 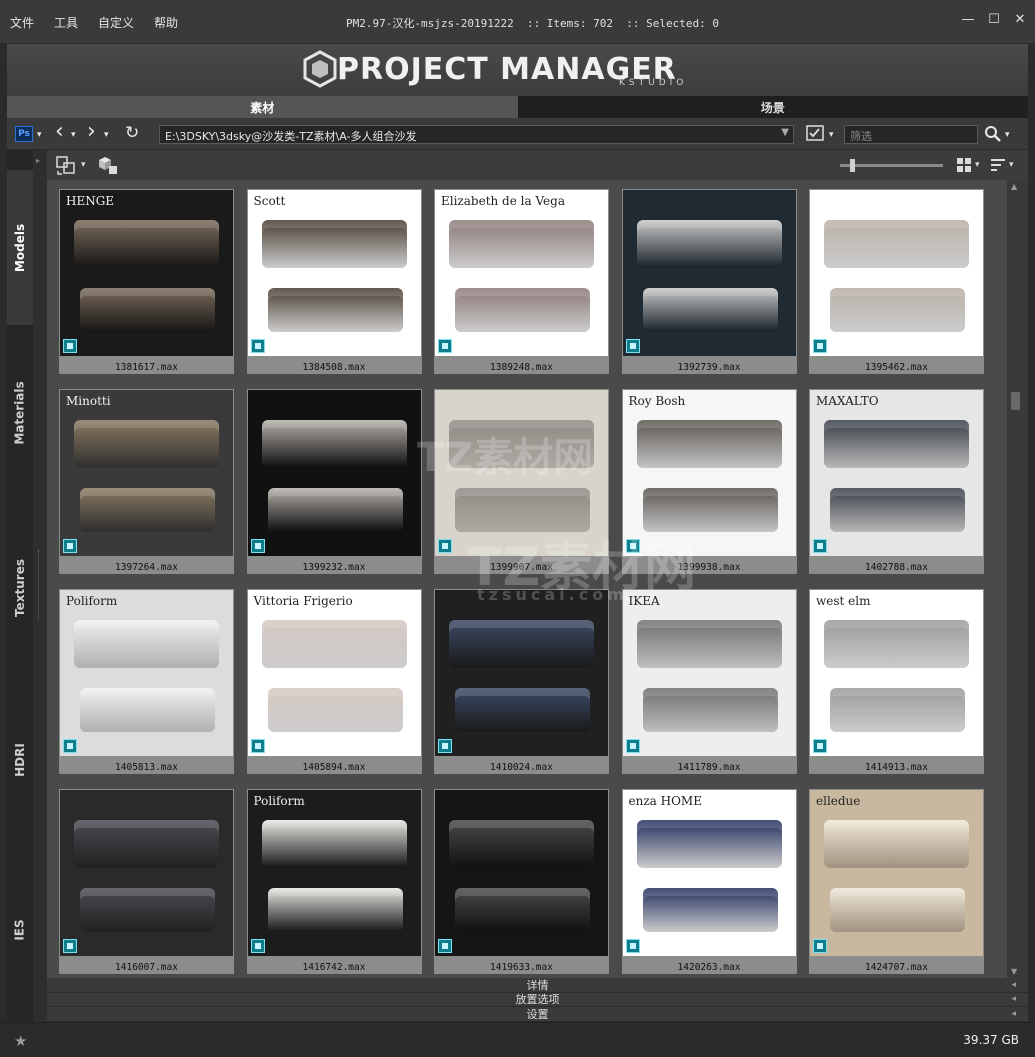 I want to click on search-icon, so click(x=993, y=134).